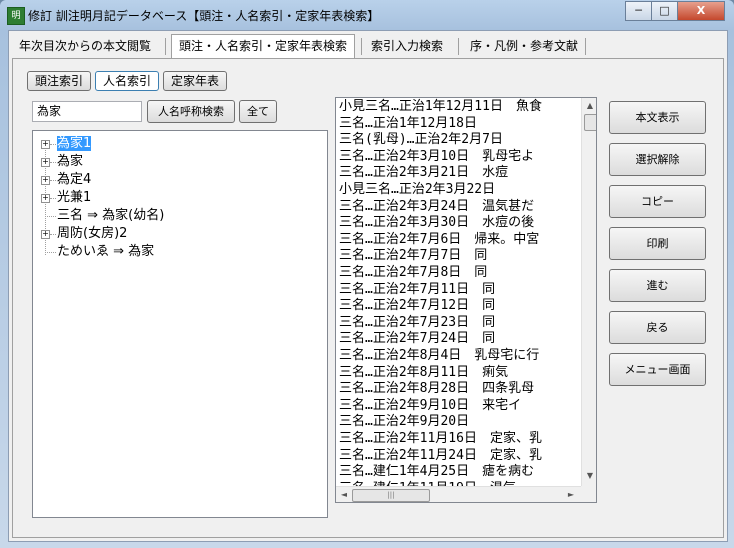 This screenshot has height=548, width=734. I want to click on tree-node: ためいゑ ⇒ 為家, so click(105, 252).